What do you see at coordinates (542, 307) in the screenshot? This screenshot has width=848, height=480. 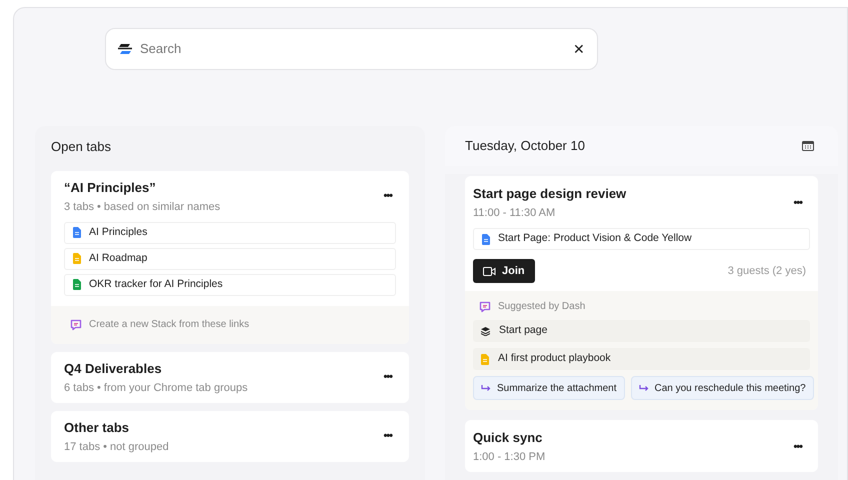 I see `suggested-label: Suggested by Dash` at bounding box center [542, 307].